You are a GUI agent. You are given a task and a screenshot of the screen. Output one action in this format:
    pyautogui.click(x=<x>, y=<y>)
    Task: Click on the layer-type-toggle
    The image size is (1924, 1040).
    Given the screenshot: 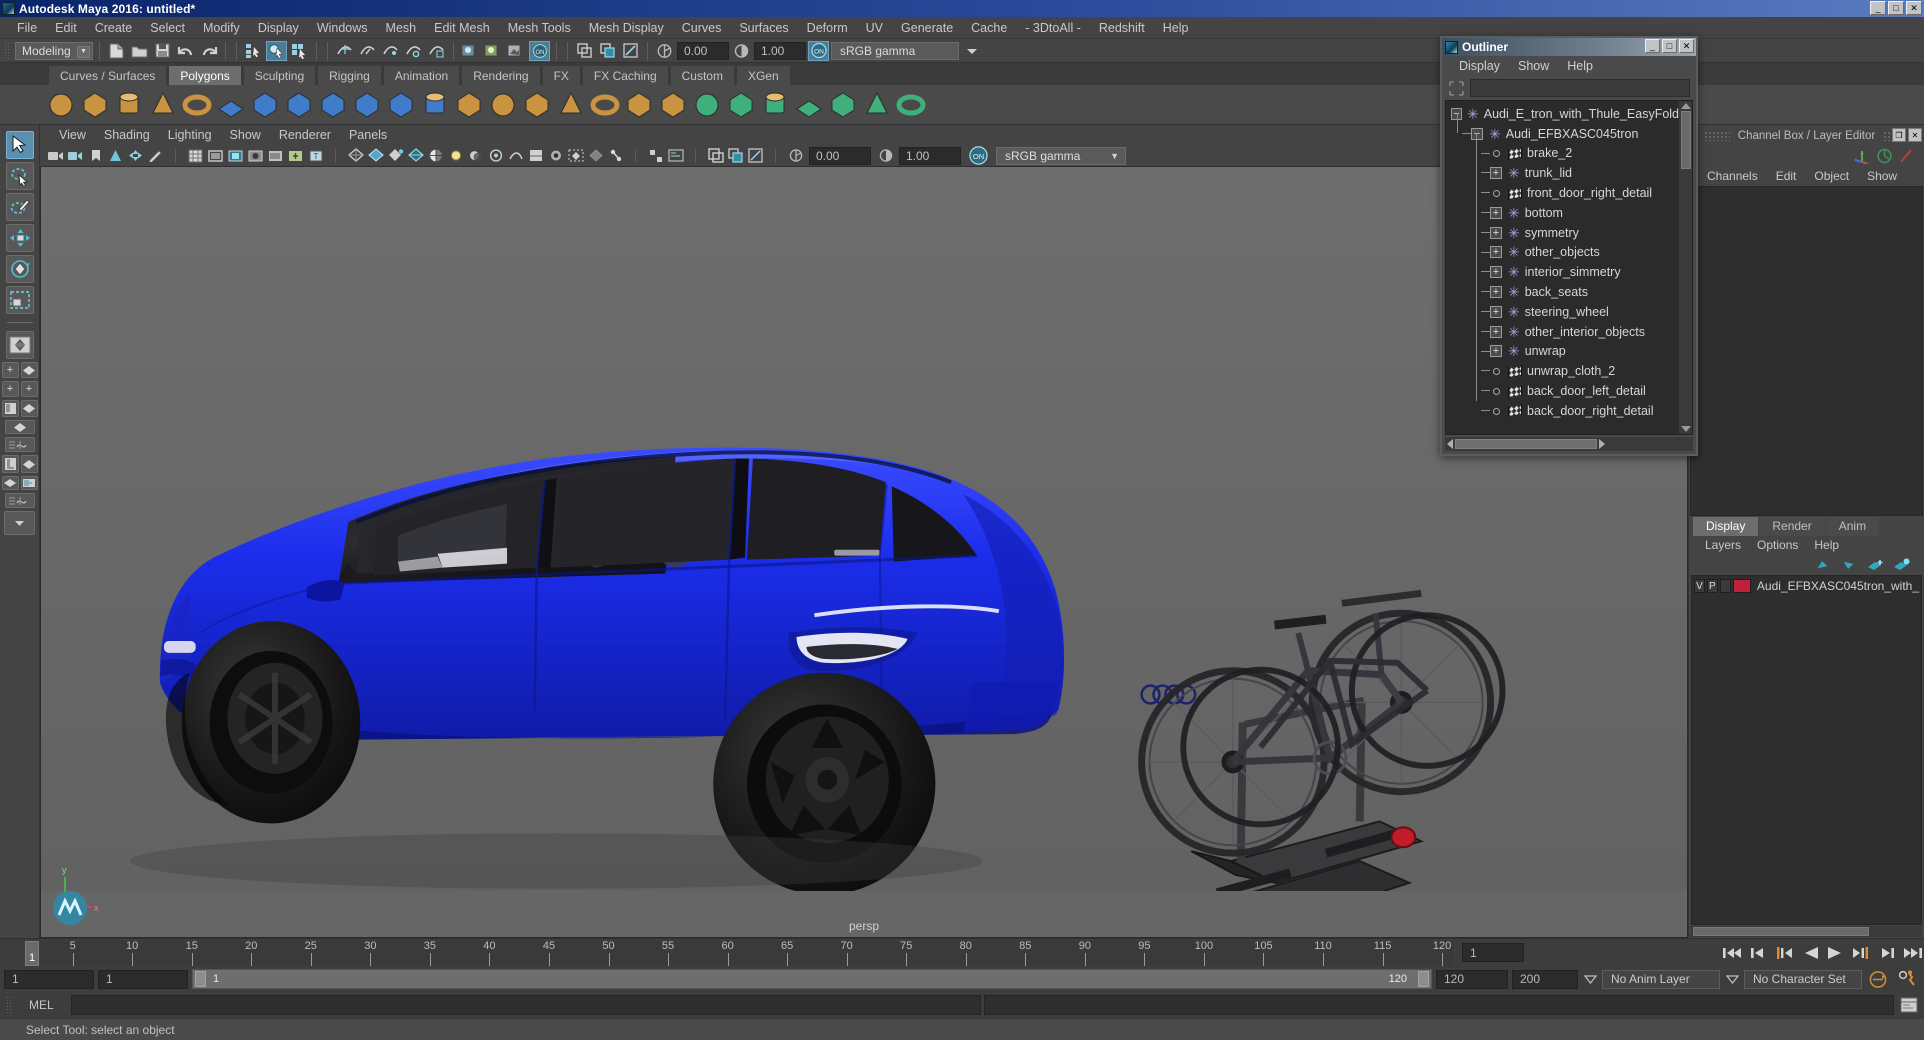 What is the action you would take?
    pyautogui.click(x=1725, y=586)
    